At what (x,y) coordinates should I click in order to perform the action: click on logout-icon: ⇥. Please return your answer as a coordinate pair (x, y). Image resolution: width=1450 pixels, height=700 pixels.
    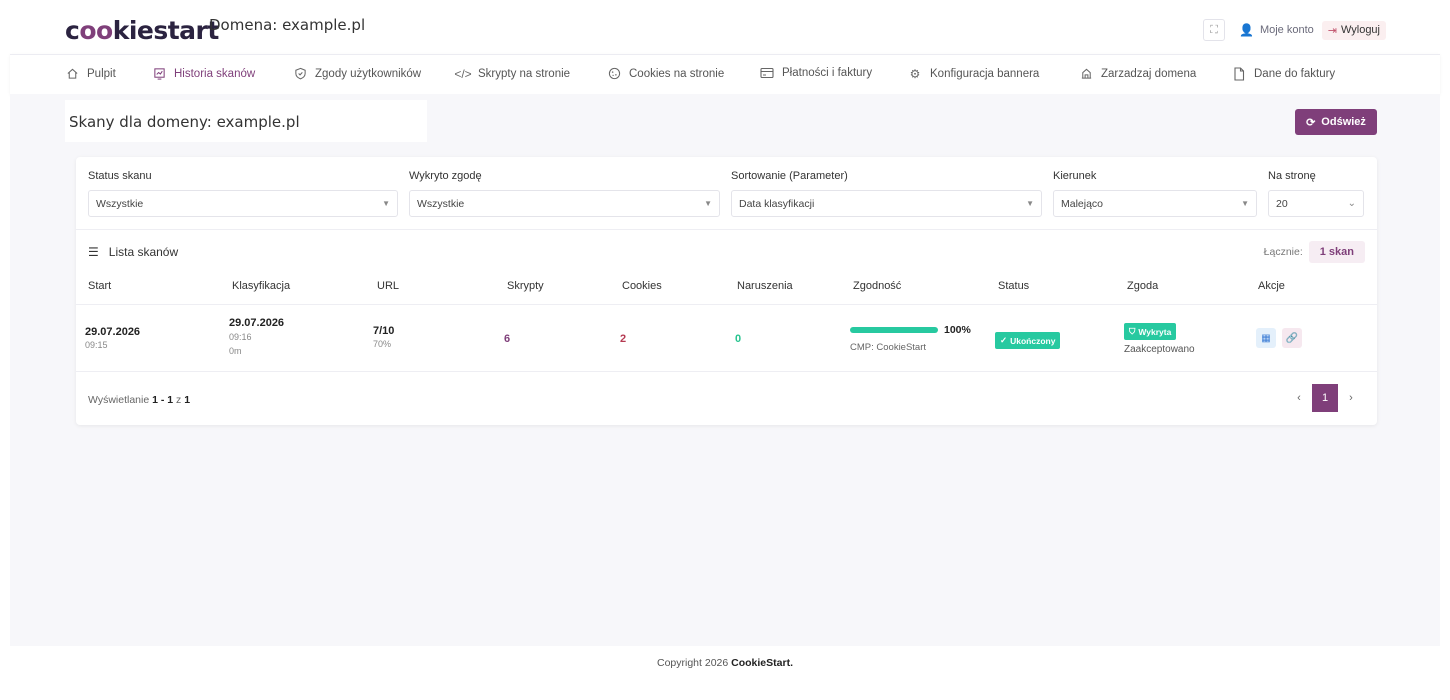
    Looking at the image, I should click on (1332, 30).